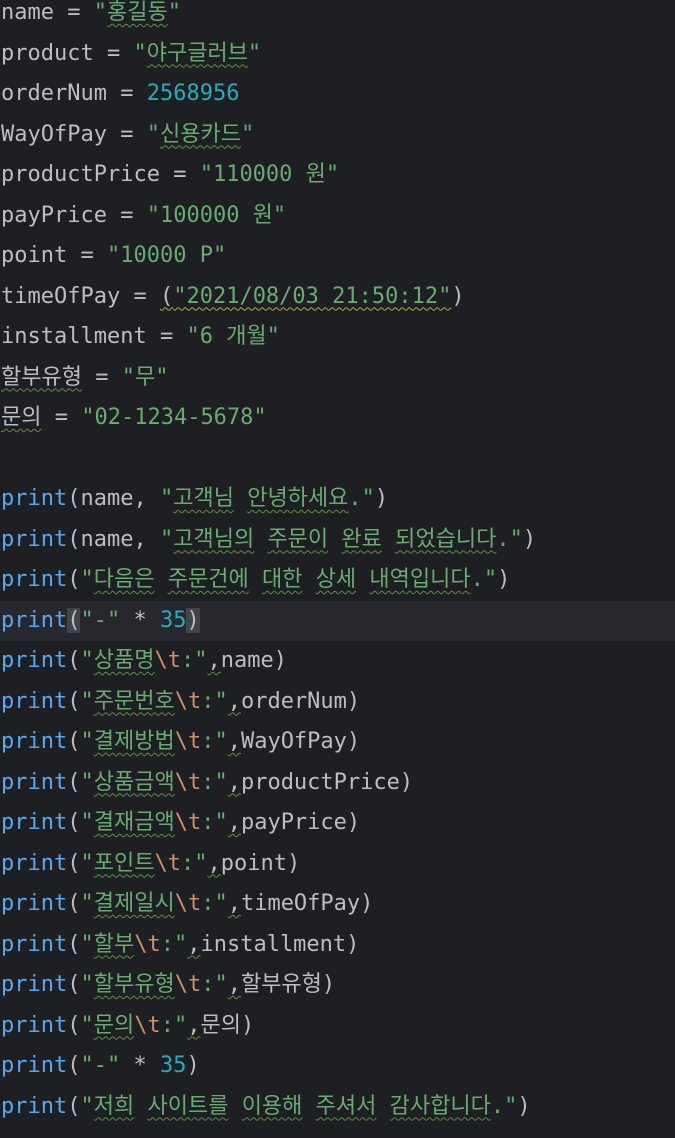 Image resolution: width=675 pixels, height=1138 pixels. What do you see at coordinates (337, 54) in the screenshot?
I see `code-line: product = "야구글러브"` at bounding box center [337, 54].